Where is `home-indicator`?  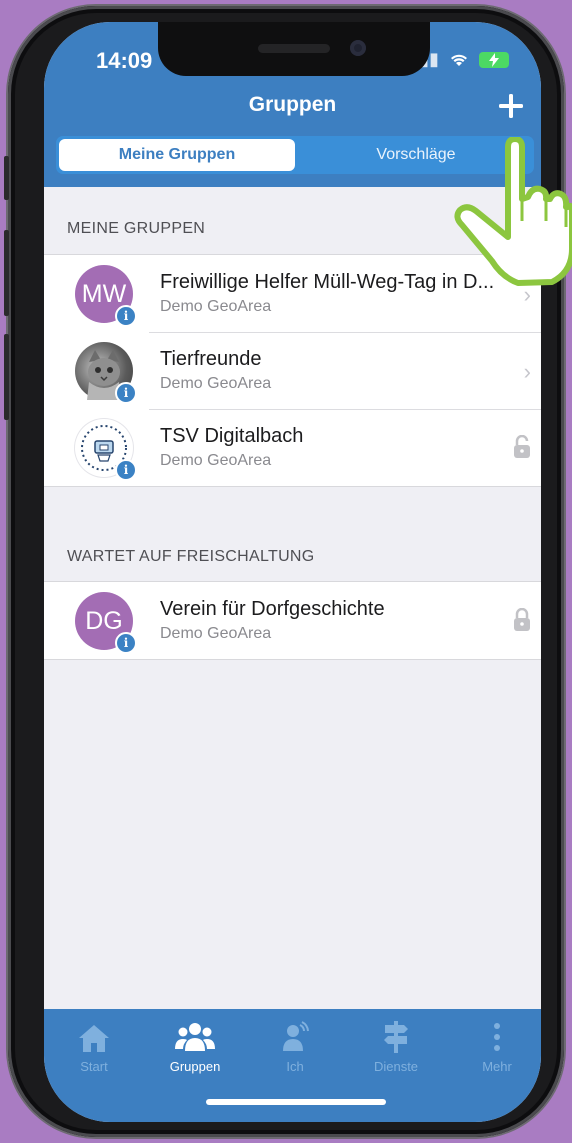 home-indicator is located at coordinates (296, 1102).